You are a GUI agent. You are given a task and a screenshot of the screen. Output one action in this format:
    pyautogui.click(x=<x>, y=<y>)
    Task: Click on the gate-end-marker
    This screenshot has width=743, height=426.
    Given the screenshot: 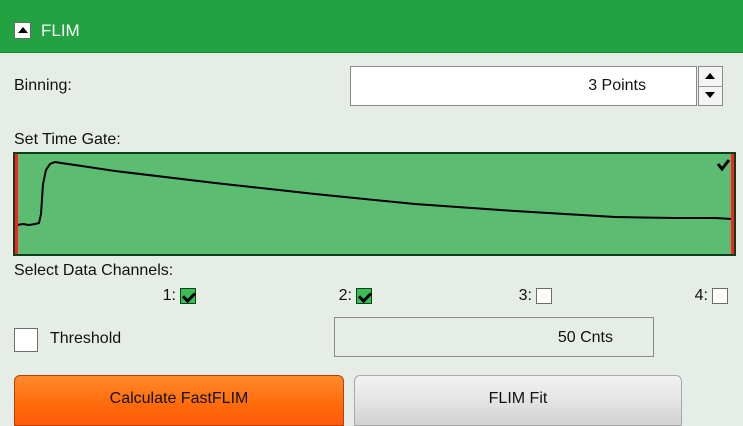 What is the action you would take?
    pyautogui.click(x=732, y=204)
    